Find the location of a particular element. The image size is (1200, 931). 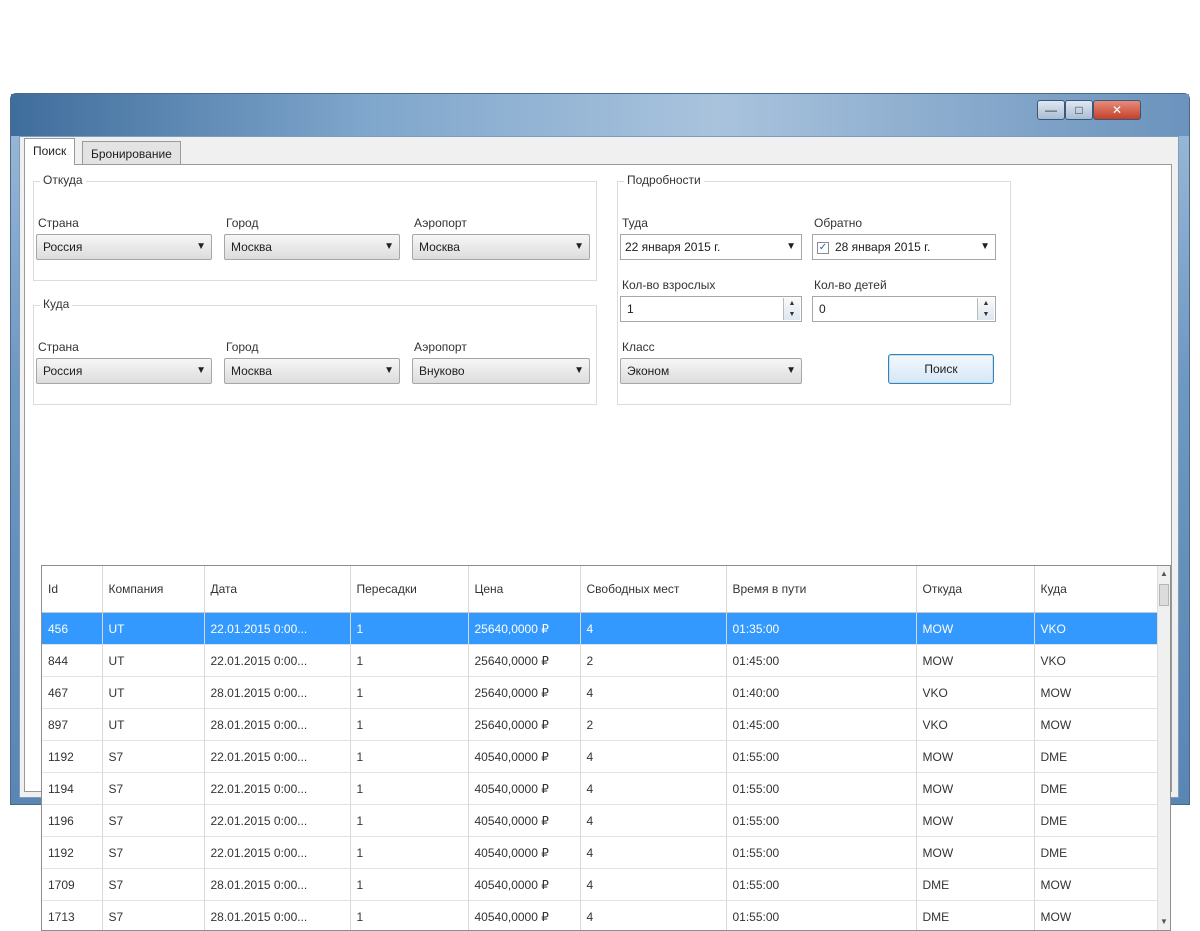

table-cell: 1194 is located at coordinates (72, 789).